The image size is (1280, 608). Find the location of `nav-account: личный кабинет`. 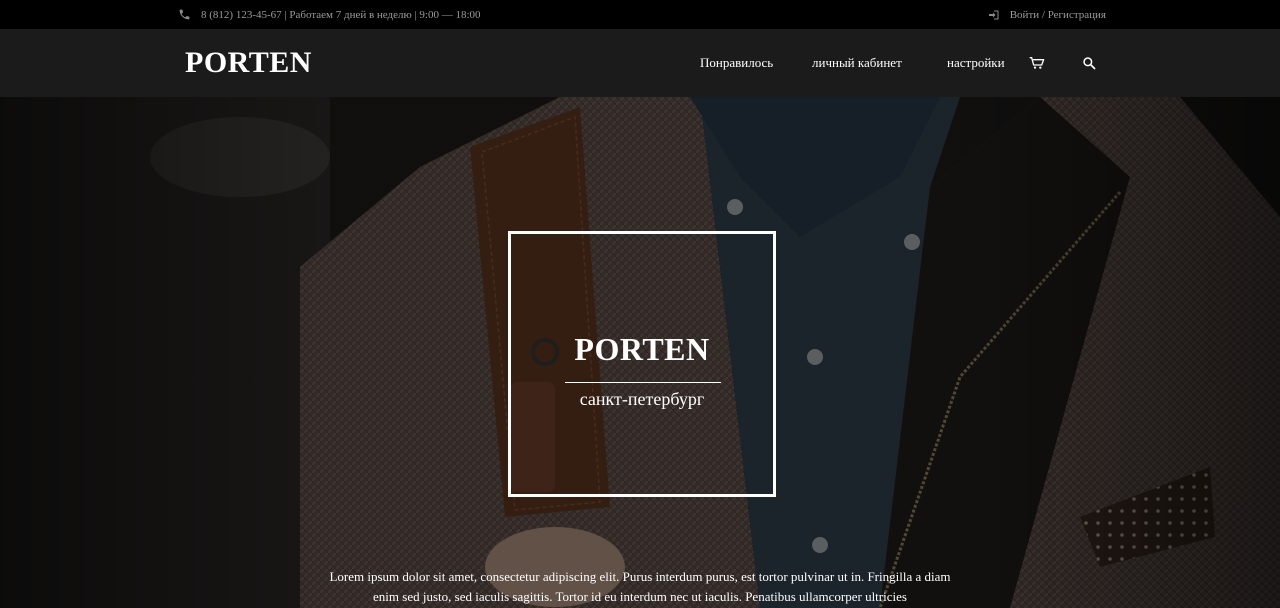

nav-account: личный кабинет is located at coordinates (857, 63).